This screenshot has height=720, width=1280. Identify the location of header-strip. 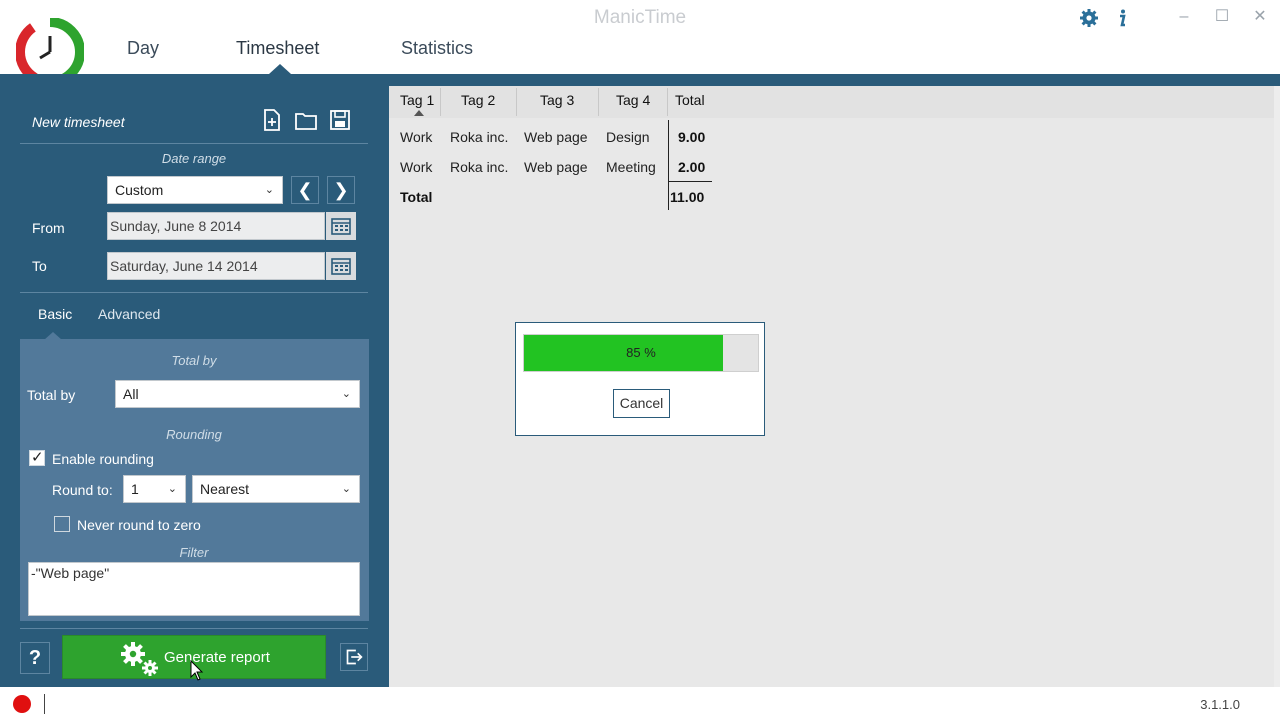
(640, 80).